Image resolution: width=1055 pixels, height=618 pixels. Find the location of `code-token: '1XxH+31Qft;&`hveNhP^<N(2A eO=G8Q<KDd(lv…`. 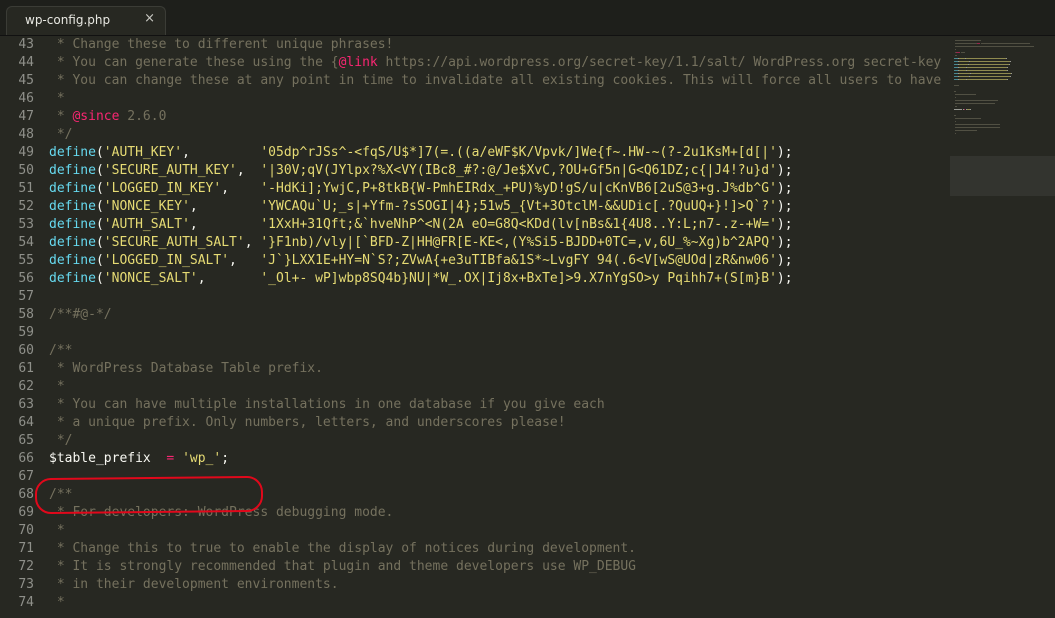

code-token: '1XxH+31Qft;&`hveNhP^<N(2A eO=G8Q<KDd(lv… is located at coordinates (518, 224).